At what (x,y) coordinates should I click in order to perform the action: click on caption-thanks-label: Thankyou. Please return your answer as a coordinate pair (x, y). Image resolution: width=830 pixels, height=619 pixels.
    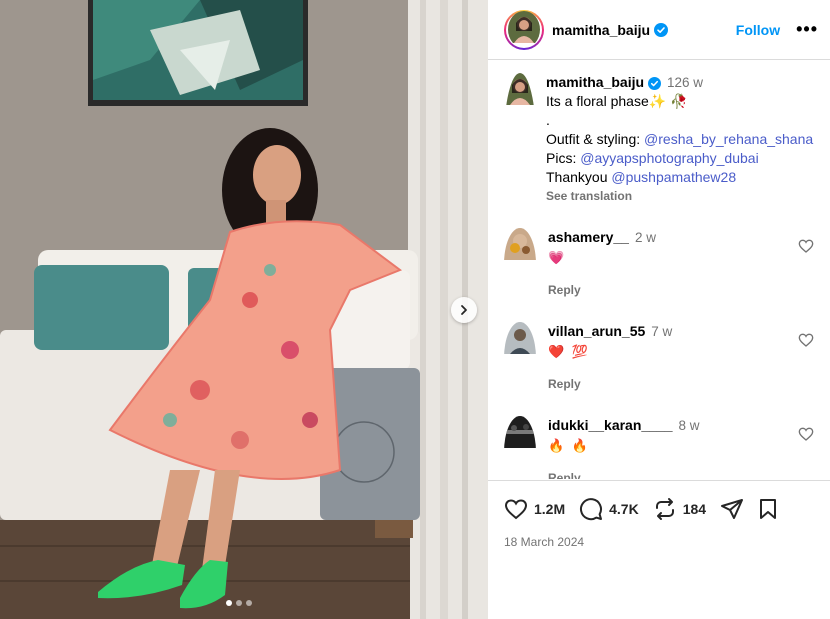
    Looking at the image, I should click on (579, 177).